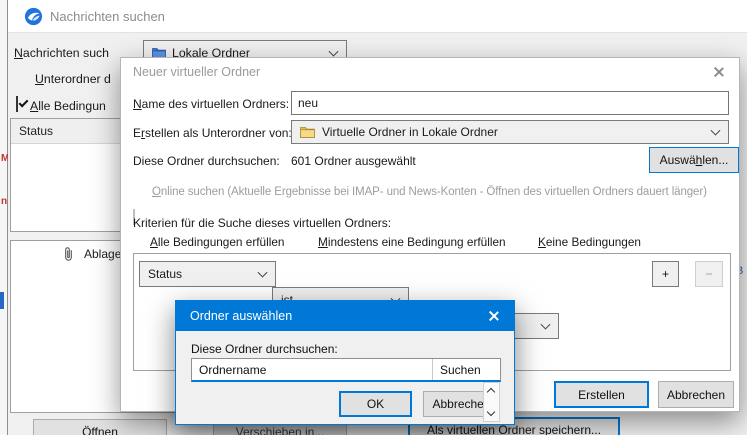 This screenshot has height=435, width=747. Describe the element at coordinates (510, 132) in the screenshot. I see `parent-folder-dropdown: Virtuelle Ordner in Lokale Ordner` at that location.